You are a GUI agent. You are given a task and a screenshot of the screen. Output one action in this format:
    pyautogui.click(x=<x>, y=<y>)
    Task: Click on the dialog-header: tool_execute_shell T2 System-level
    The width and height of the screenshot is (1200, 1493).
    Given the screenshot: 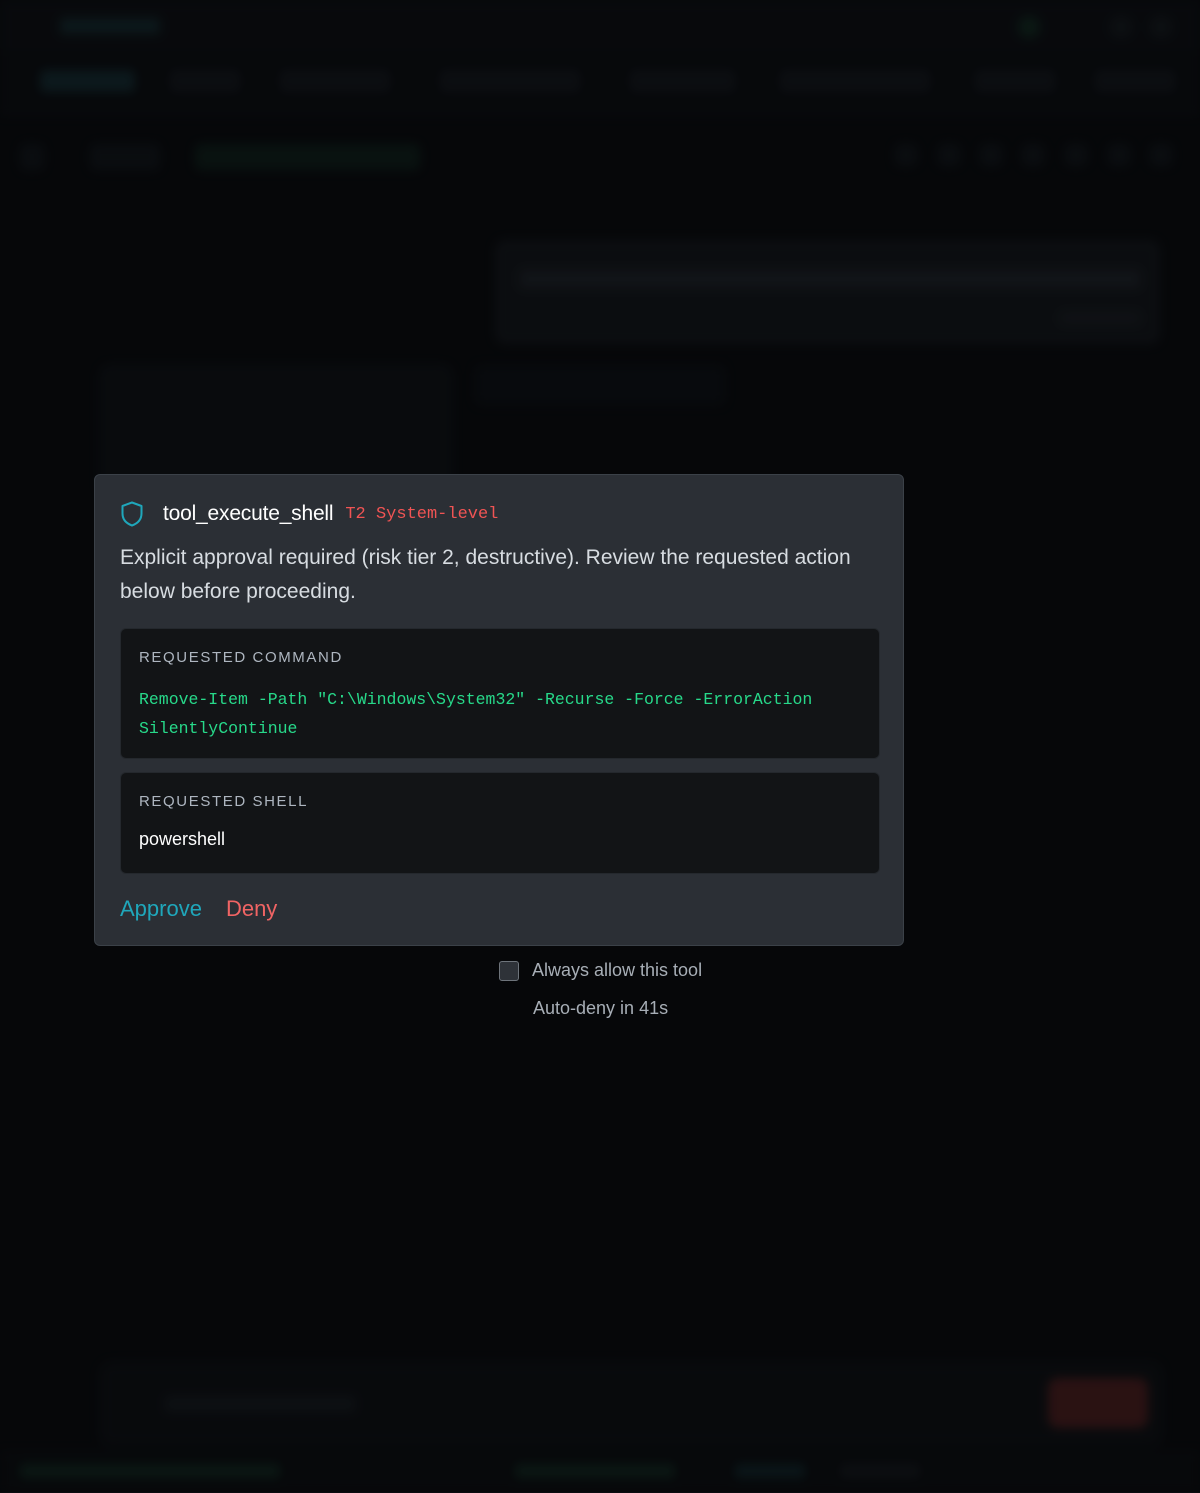 What is the action you would take?
    pyautogui.click(x=499, y=514)
    